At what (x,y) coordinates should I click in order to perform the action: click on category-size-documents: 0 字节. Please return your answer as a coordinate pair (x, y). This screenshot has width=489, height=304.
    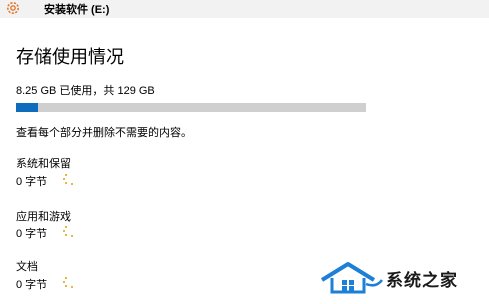
    Looking at the image, I should click on (32, 285).